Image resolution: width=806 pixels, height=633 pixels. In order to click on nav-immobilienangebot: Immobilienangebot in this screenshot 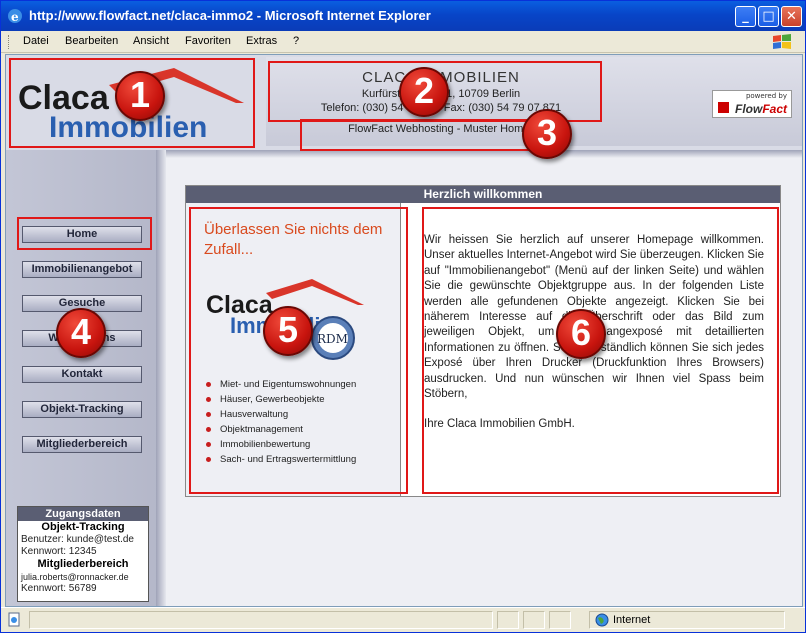, I will do `click(82, 269)`.